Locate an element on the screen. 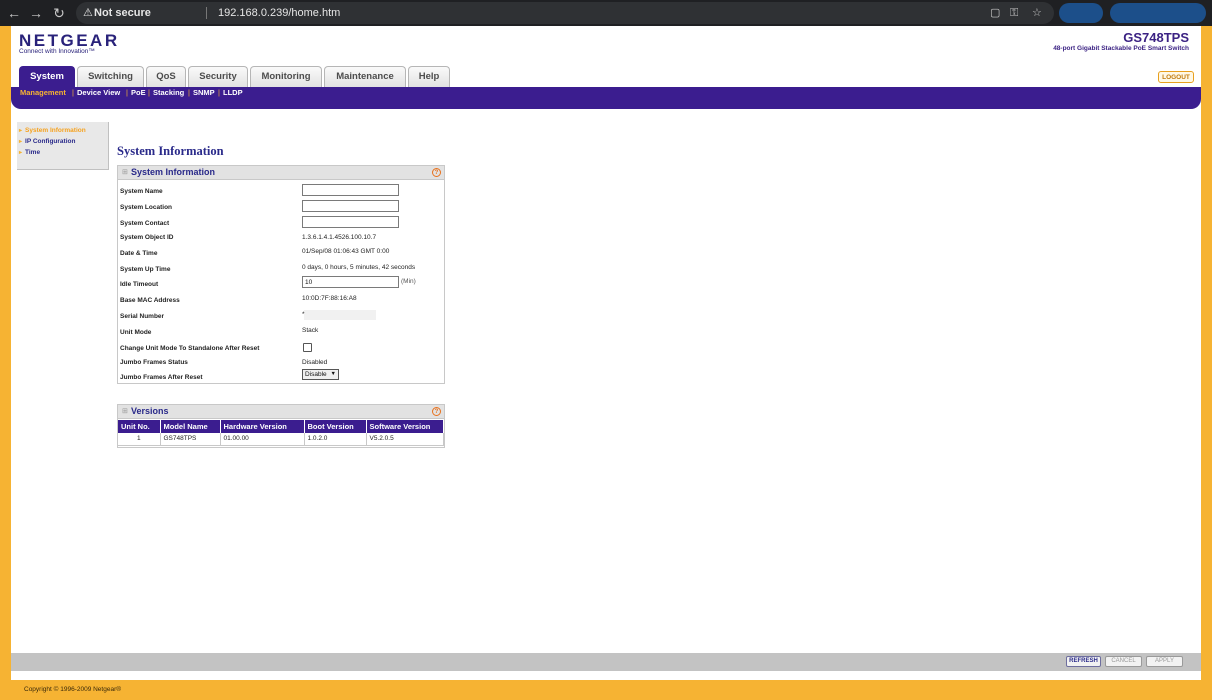 The width and height of the screenshot is (1212, 700). system-up-time-label: System Up Time is located at coordinates (145, 269).